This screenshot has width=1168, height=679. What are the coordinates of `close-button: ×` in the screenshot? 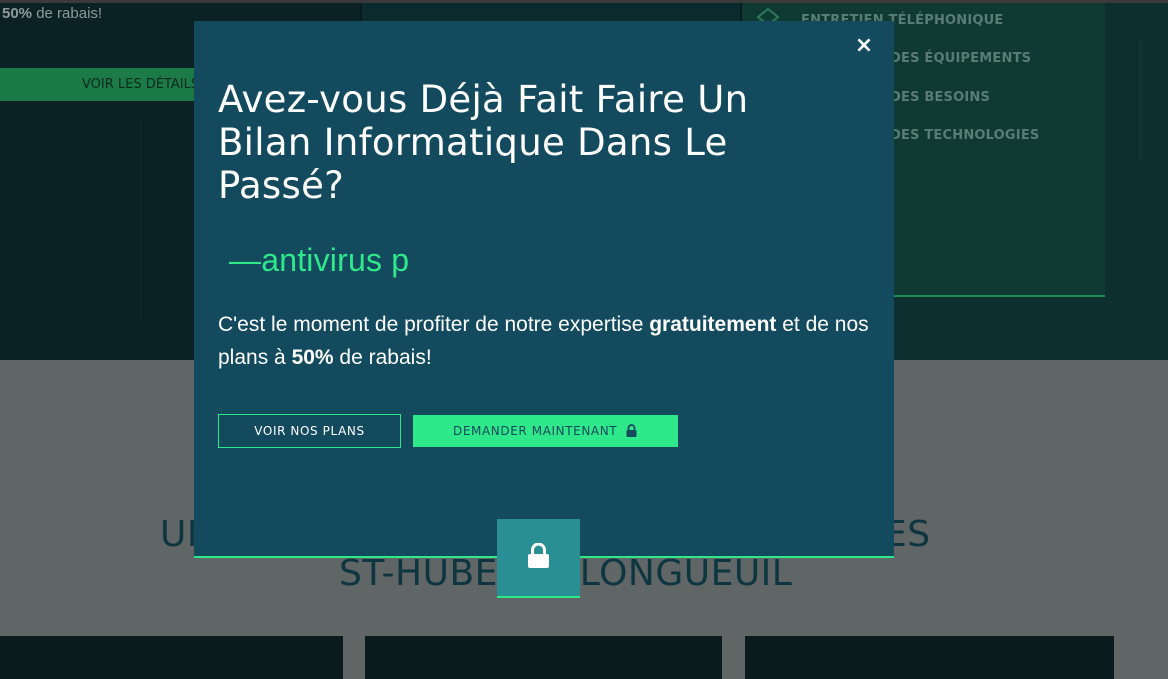 It's located at (864, 46).